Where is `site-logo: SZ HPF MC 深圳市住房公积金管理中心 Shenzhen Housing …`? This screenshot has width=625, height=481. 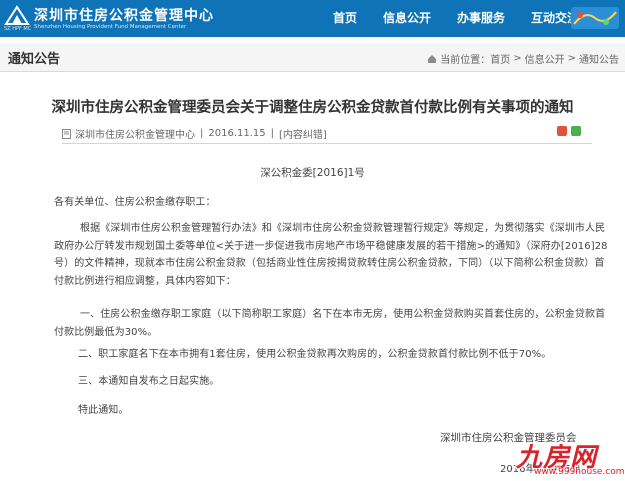 site-logo: SZ HPF MC 深圳市住房公积金管理中心 Shenzhen Housing … is located at coordinates (114, 18).